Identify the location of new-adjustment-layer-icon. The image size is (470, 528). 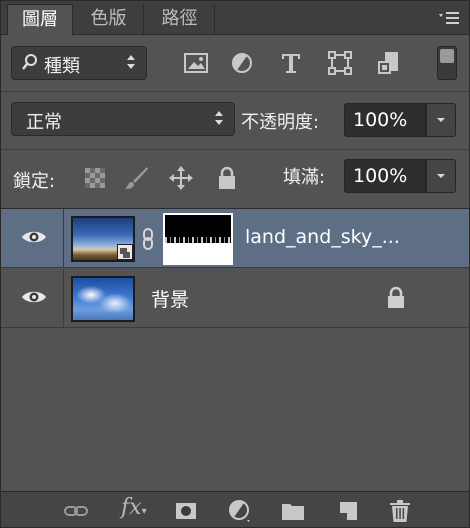
(240, 511).